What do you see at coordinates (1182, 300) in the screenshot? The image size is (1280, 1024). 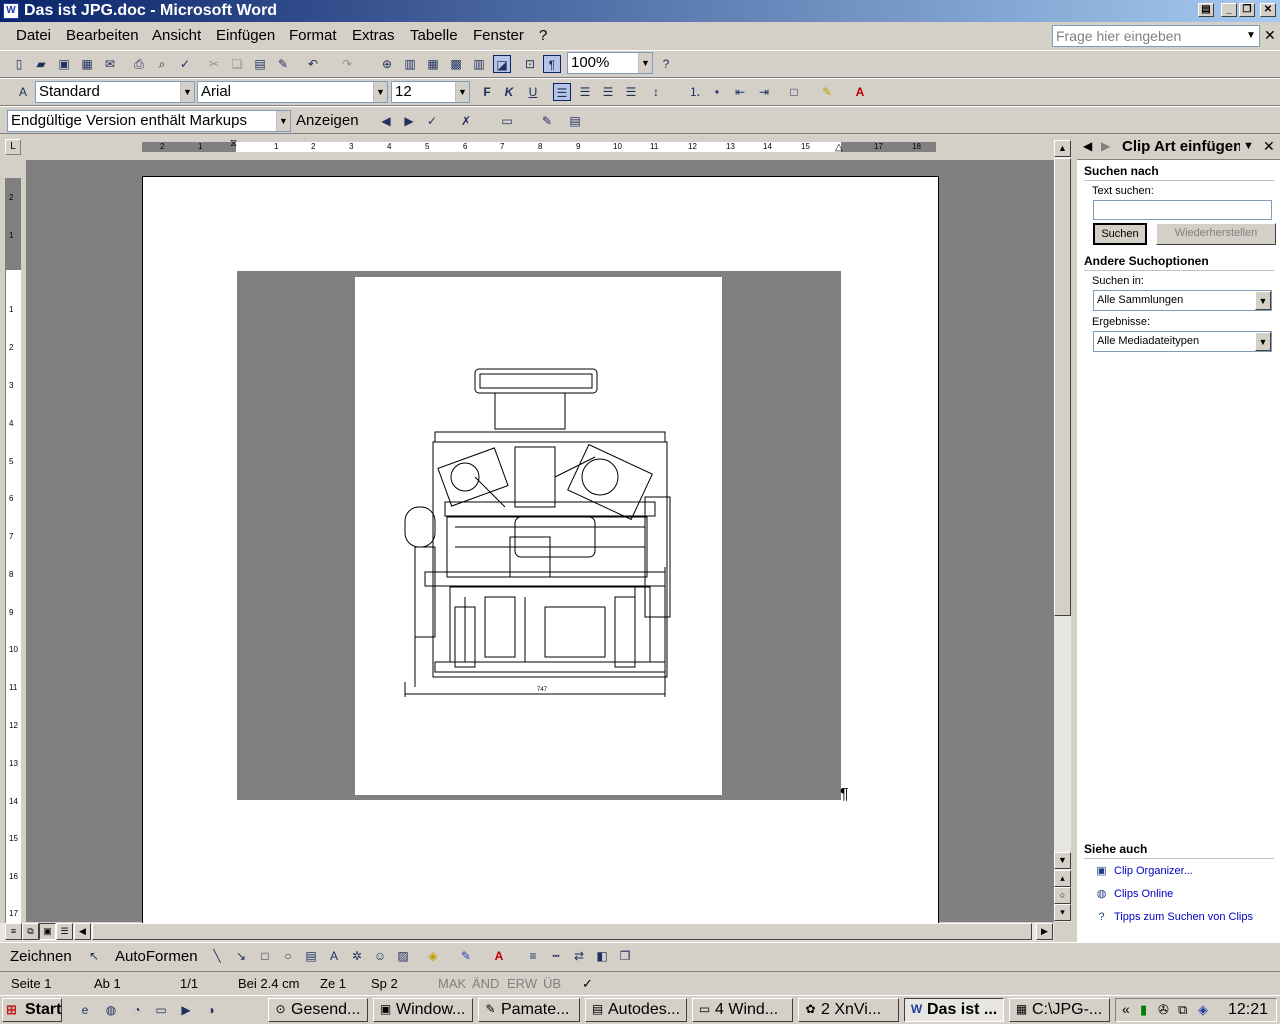 I see `search-in-select: Alle Sammlungen ▼` at bounding box center [1182, 300].